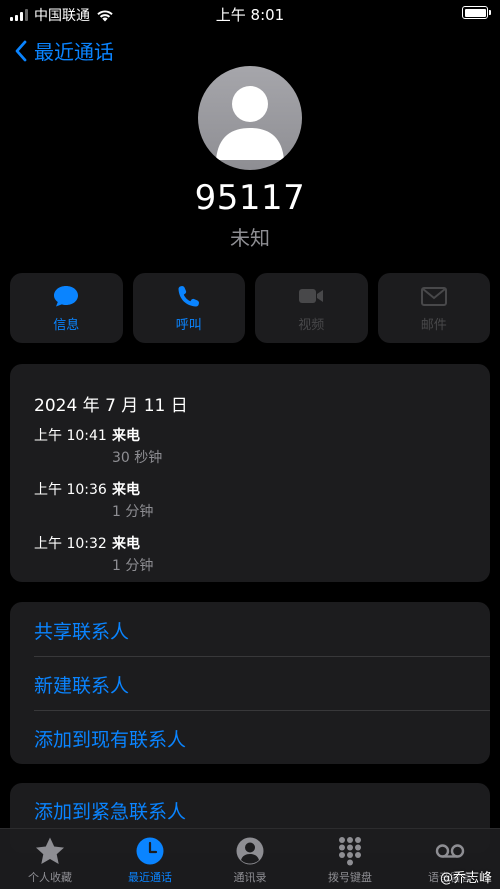 Image resolution: width=500 pixels, height=889 pixels. I want to click on watermark: @乔志峰, so click(465, 878).